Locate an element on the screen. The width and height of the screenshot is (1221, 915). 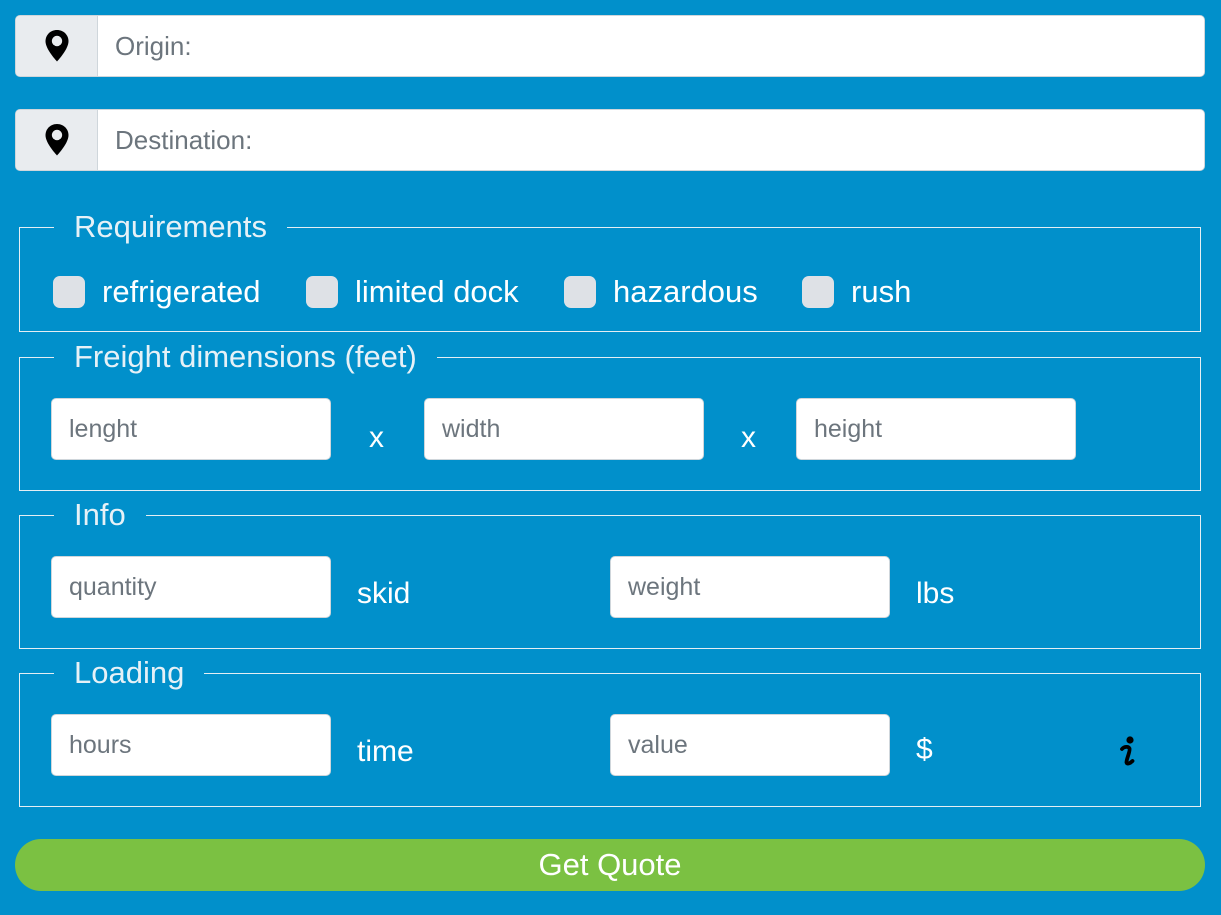
limited-dock-checkbox: limited dock is located at coordinates (412, 292).